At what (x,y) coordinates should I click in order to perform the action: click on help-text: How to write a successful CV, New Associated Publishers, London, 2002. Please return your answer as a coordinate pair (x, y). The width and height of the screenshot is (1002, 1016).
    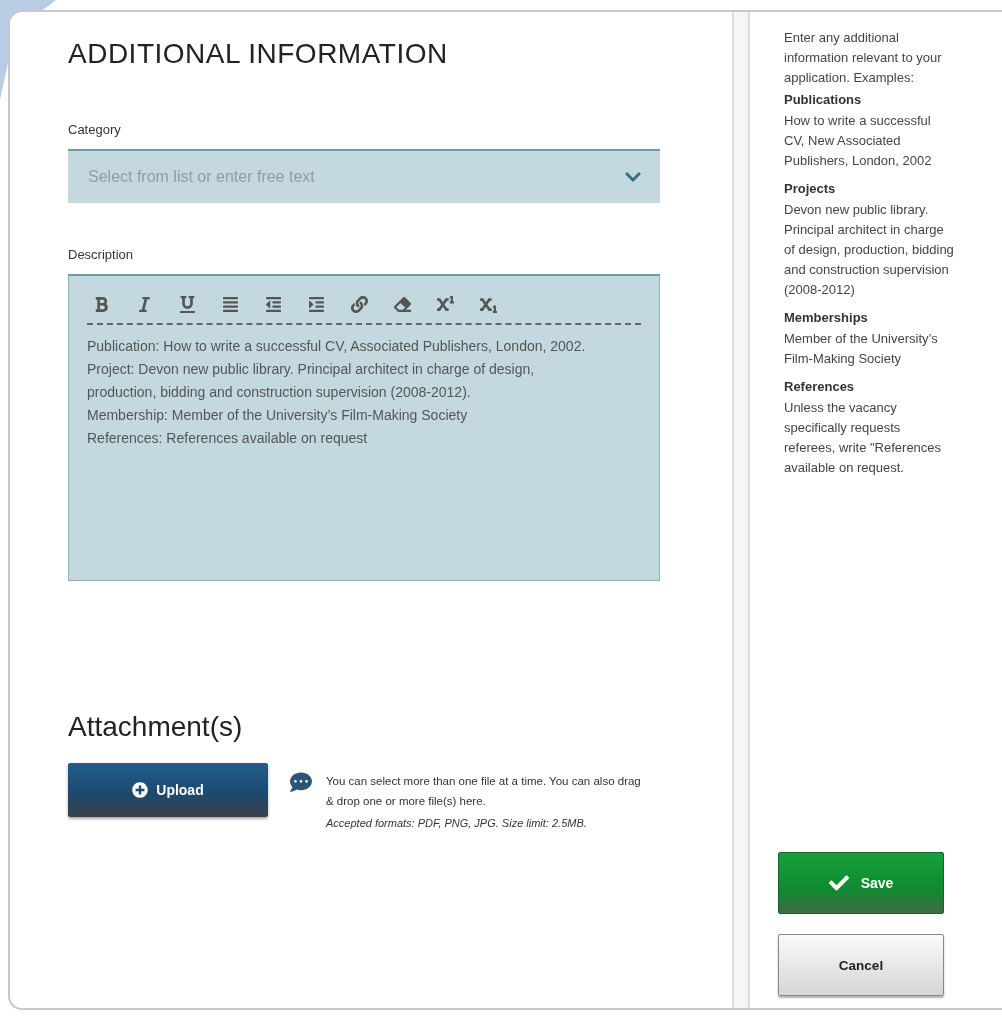
    Looking at the image, I should click on (858, 141).